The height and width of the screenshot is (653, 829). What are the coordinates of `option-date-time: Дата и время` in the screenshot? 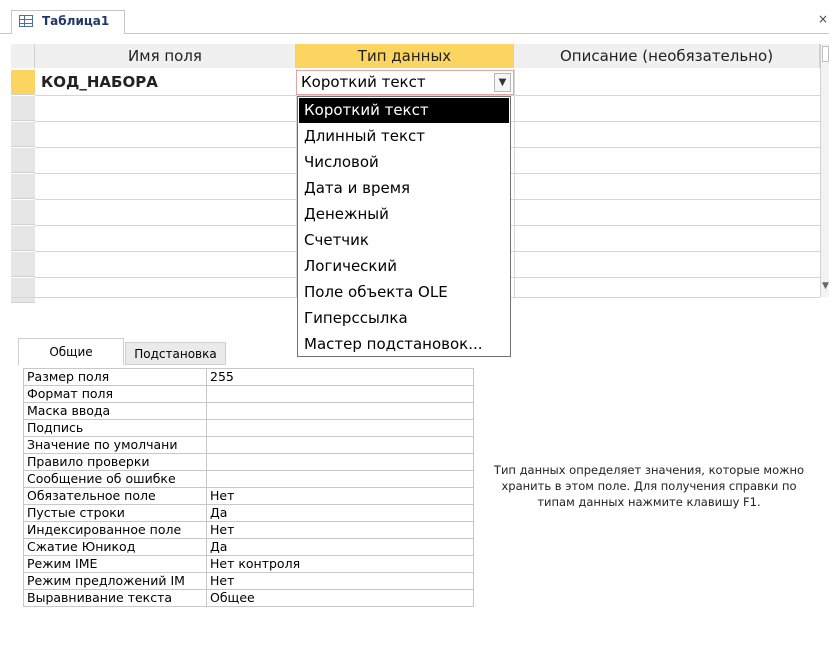 It's located at (404, 188).